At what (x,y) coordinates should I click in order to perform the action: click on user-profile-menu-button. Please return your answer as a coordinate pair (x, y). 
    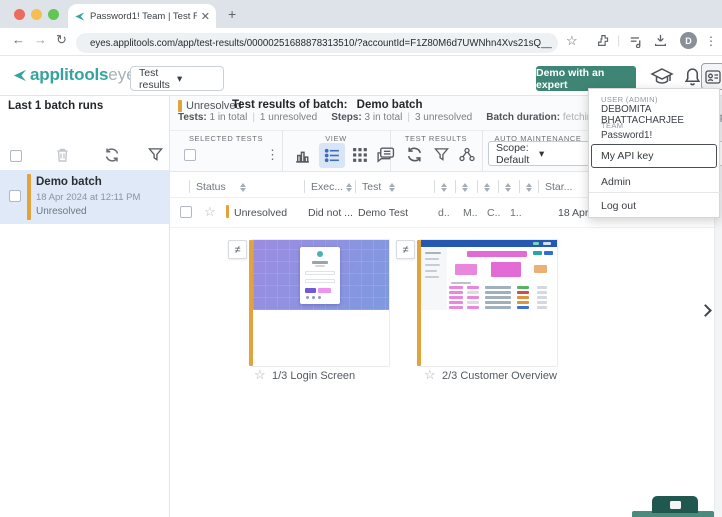
    Looking at the image, I should click on (711, 76).